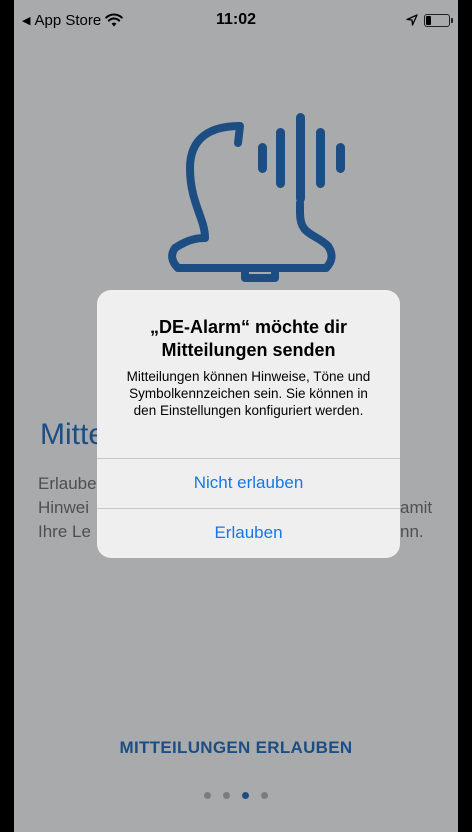 The width and height of the screenshot is (472, 832). I want to click on status-right, so click(429, 20).